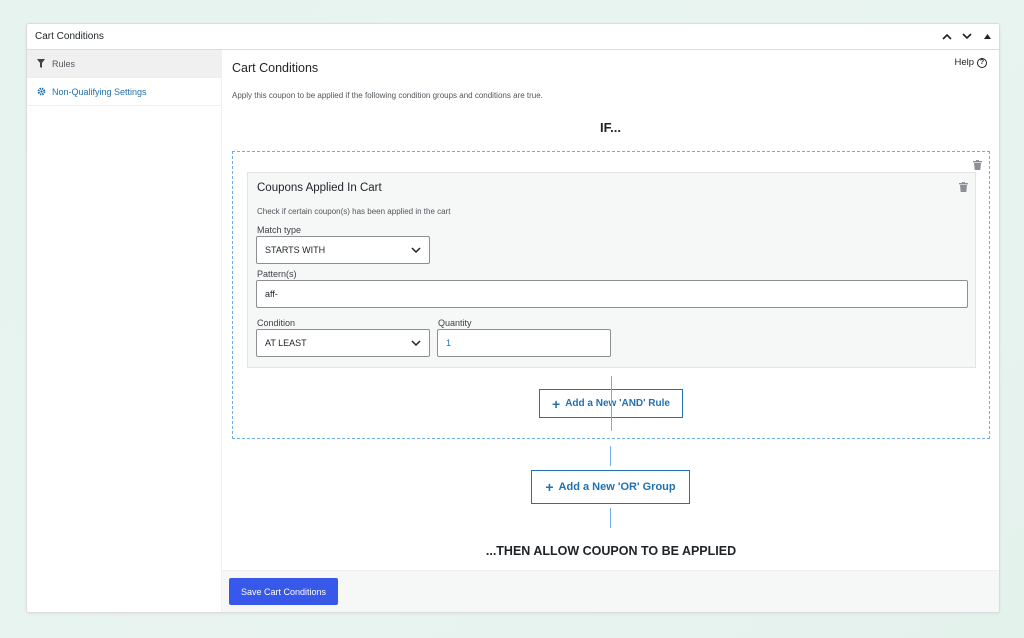  What do you see at coordinates (286, 343) in the screenshot?
I see `condition-value: AT LEAST` at bounding box center [286, 343].